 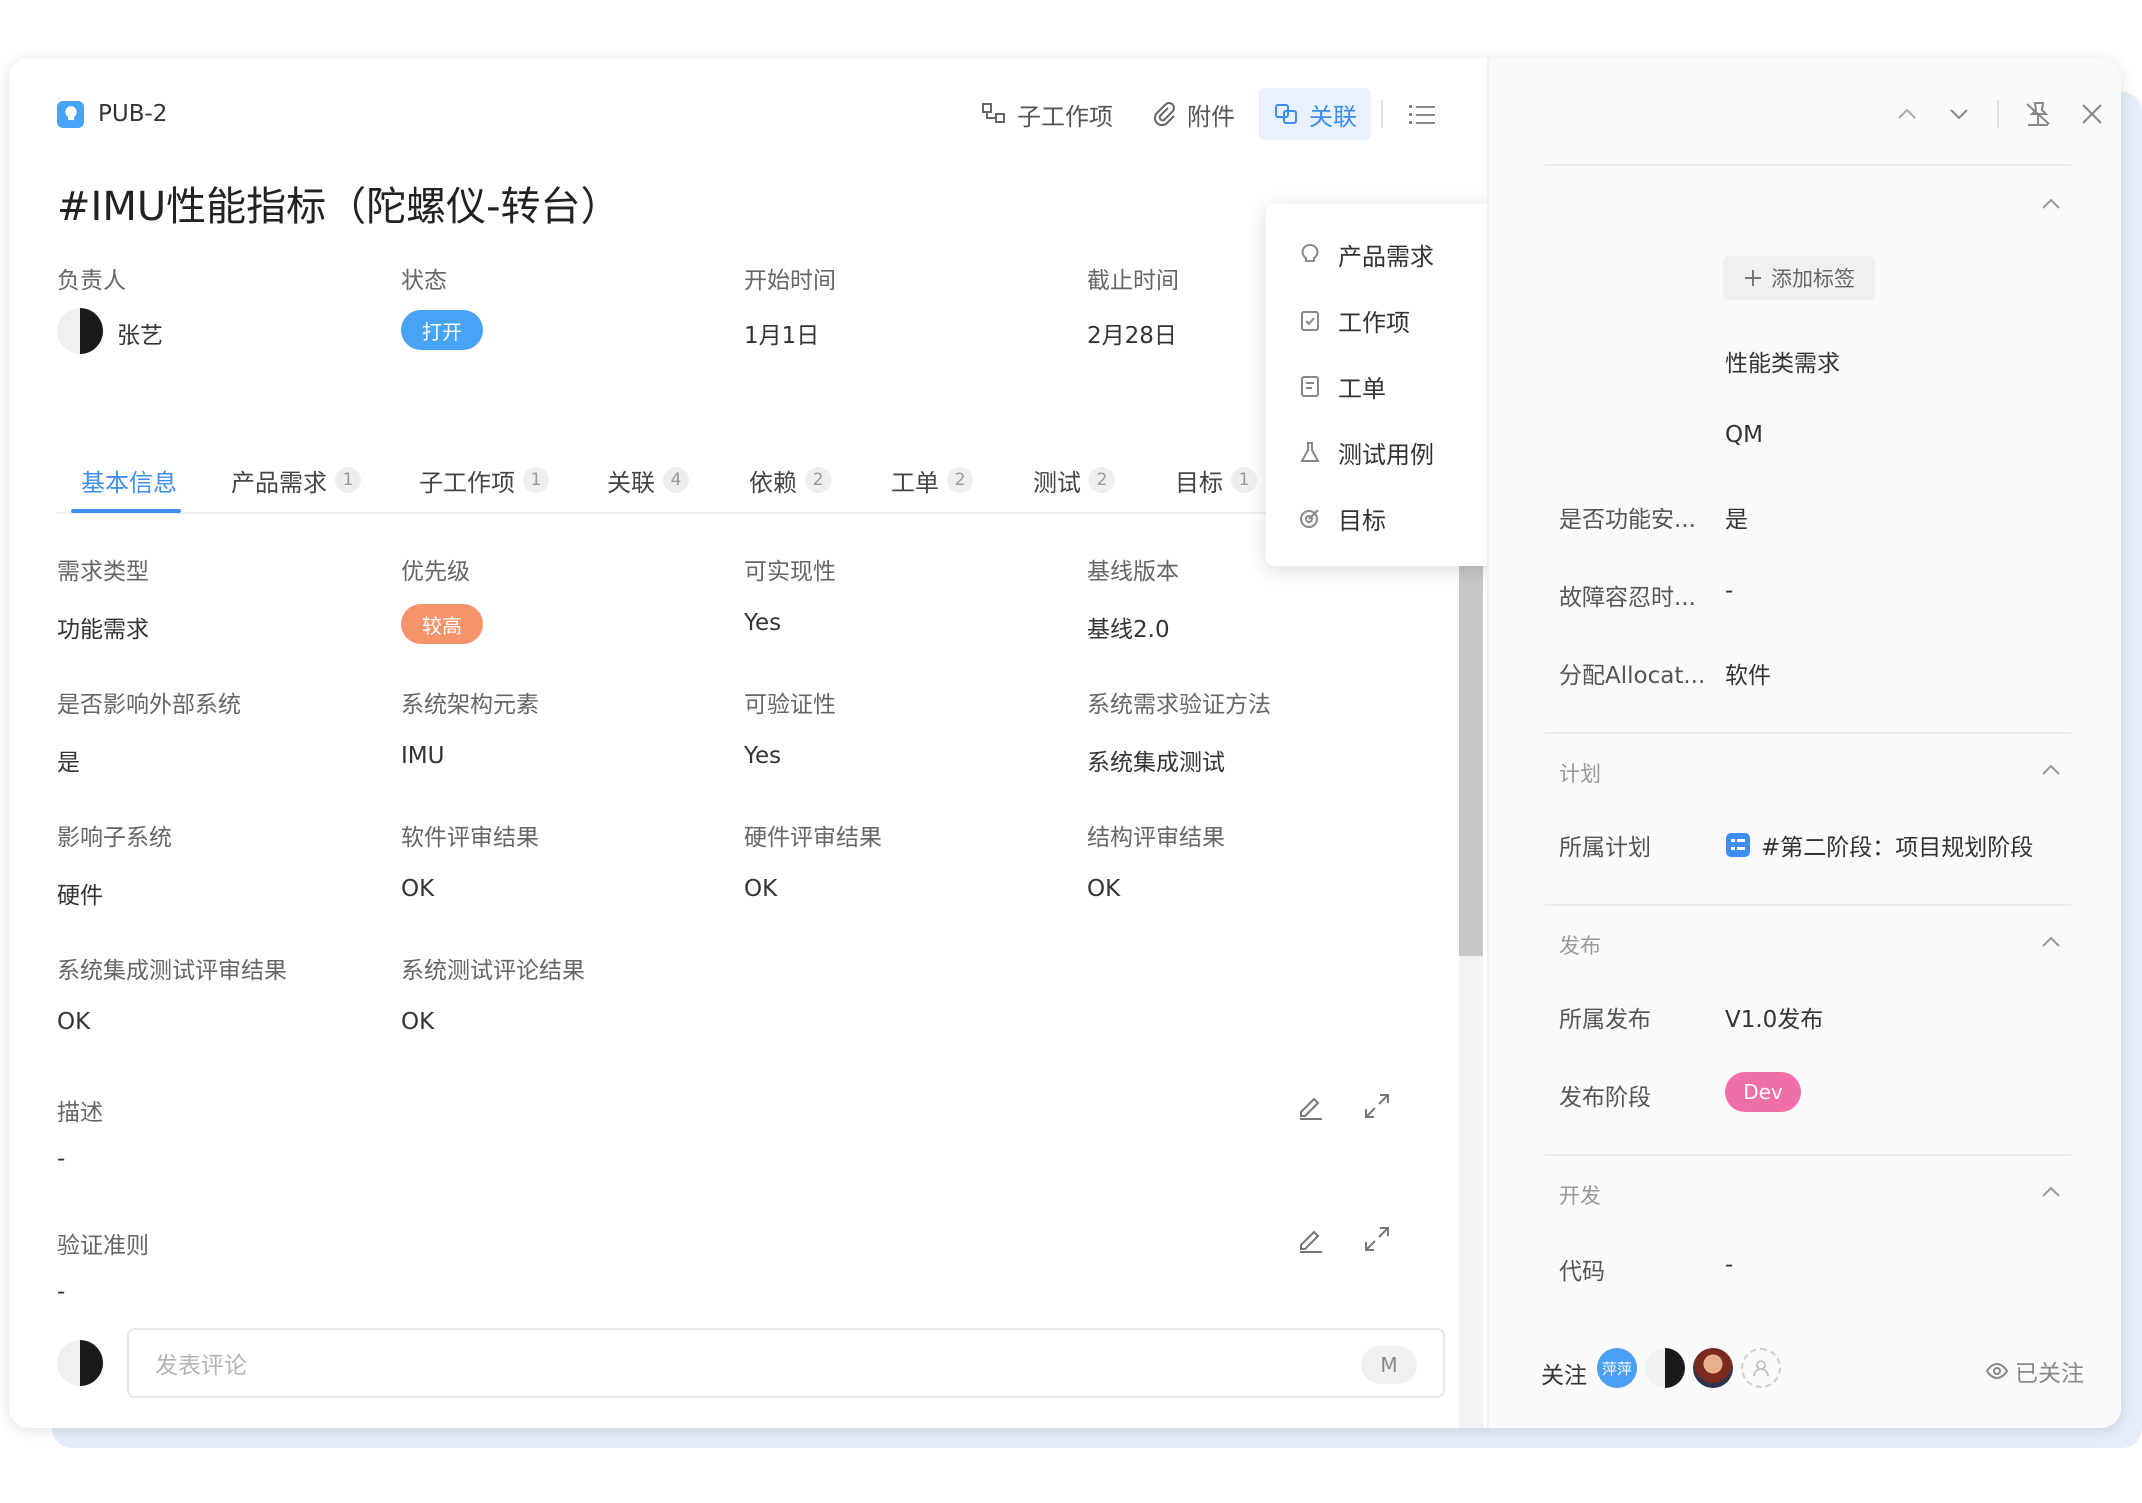 What do you see at coordinates (1377, 1239) in the screenshot?
I see `expand-acceptance-button` at bounding box center [1377, 1239].